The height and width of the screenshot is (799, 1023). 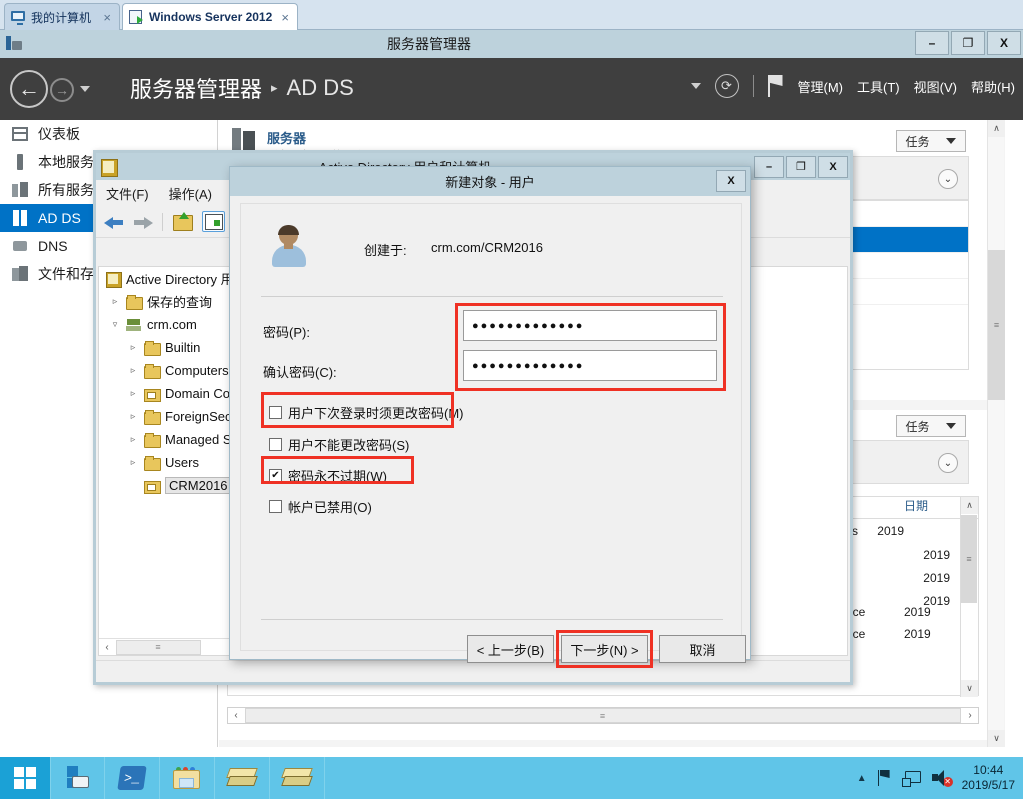 What do you see at coordinates (328, 475) in the screenshot?
I see `password-never-expires-checkbox: ✔ 密码永不过期(W)` at bounding box center [328, 475].